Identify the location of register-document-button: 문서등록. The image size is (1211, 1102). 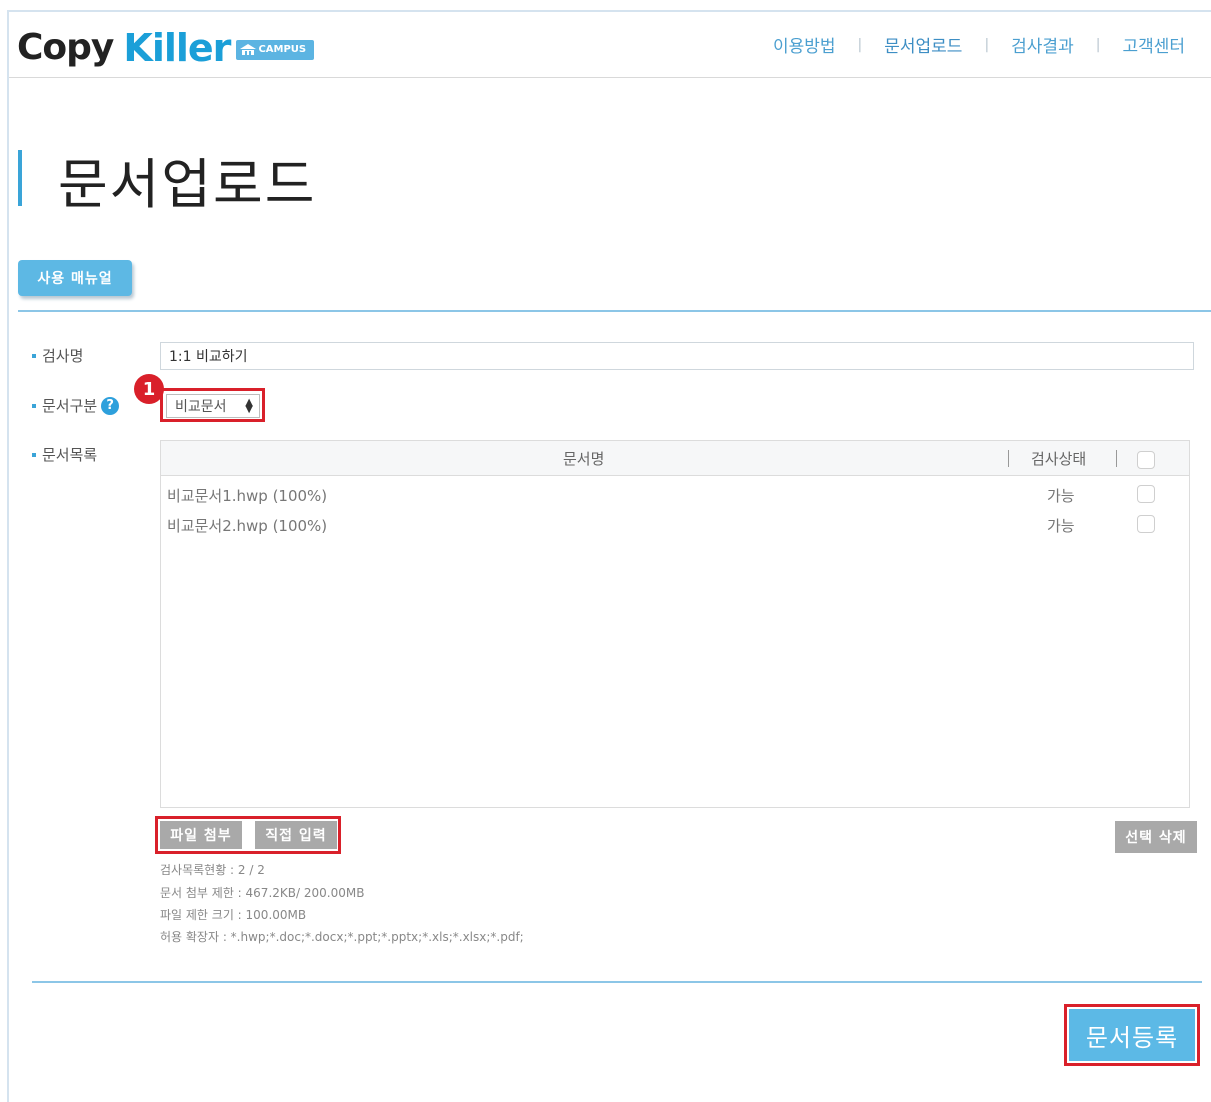
(1132, 1035).